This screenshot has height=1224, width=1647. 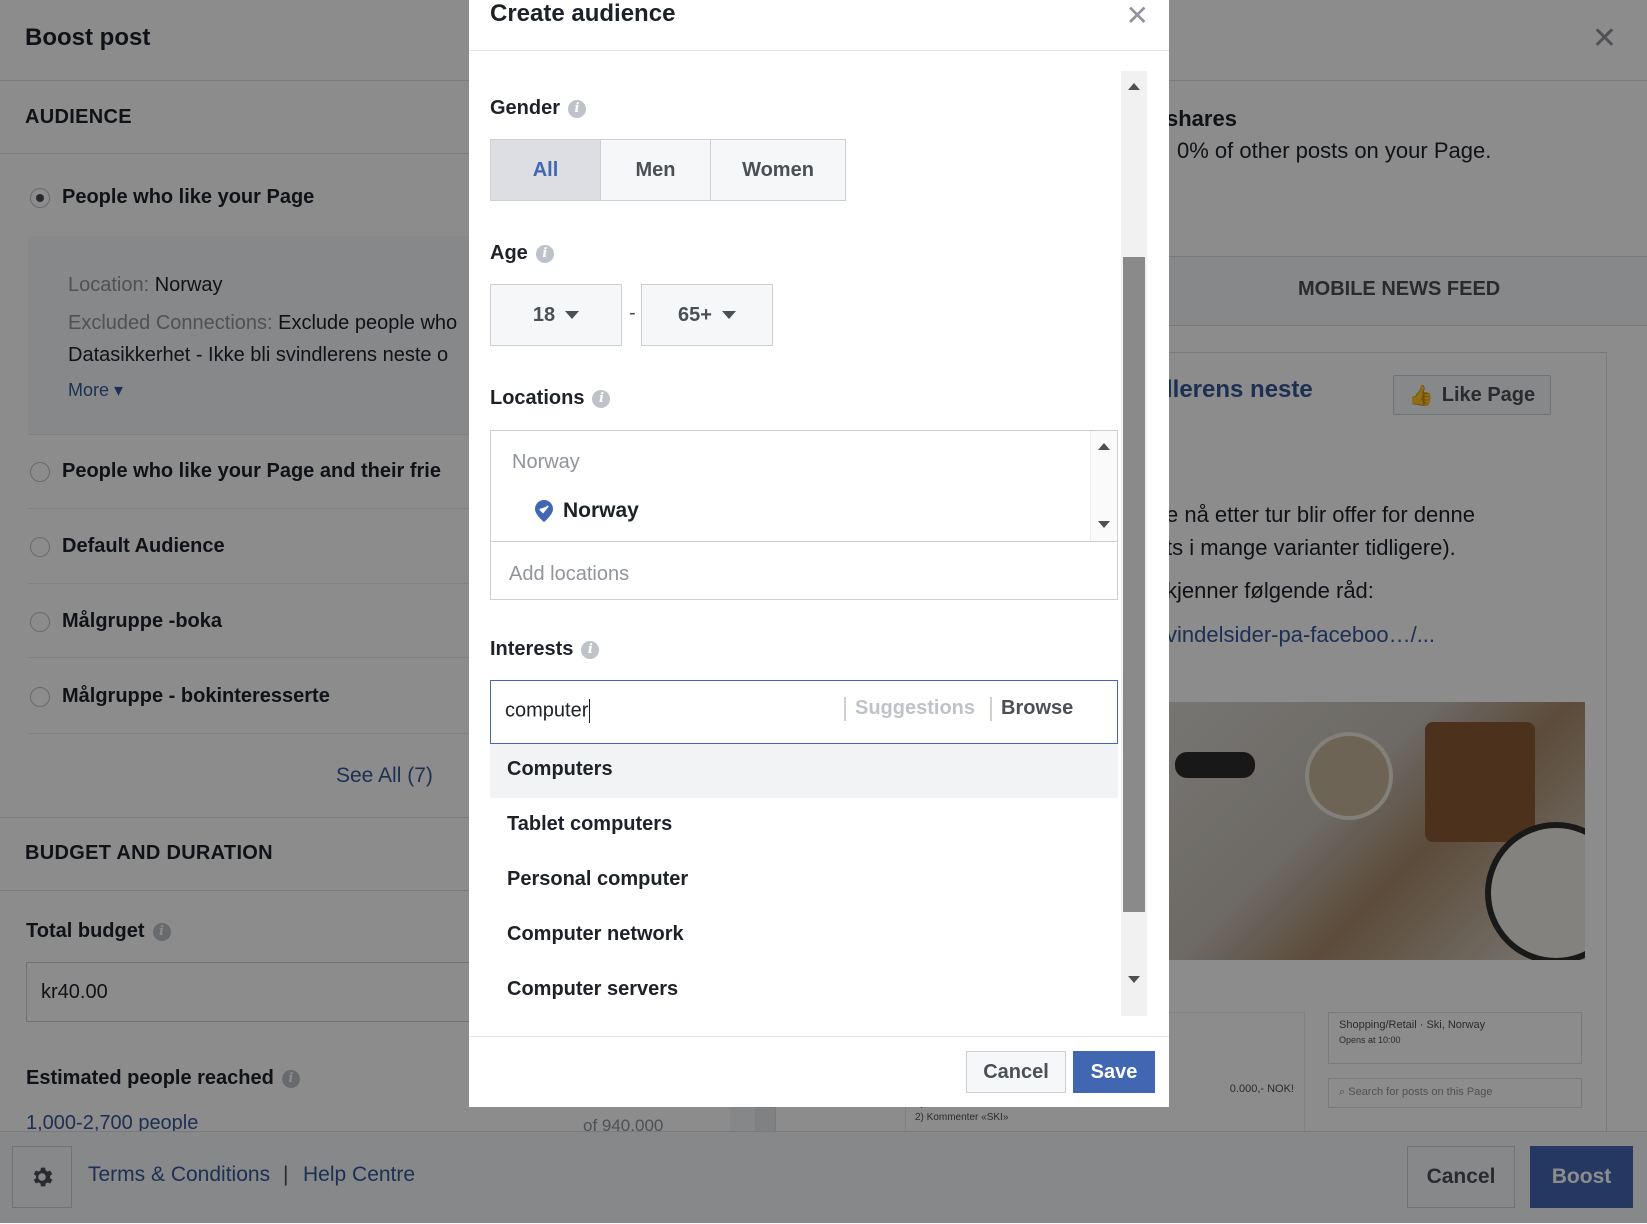 What do you see at coordinates (819, 1071) in the screenshot?
I see `modal-footer: Cancel Save` at bounding box center [819, 1071].